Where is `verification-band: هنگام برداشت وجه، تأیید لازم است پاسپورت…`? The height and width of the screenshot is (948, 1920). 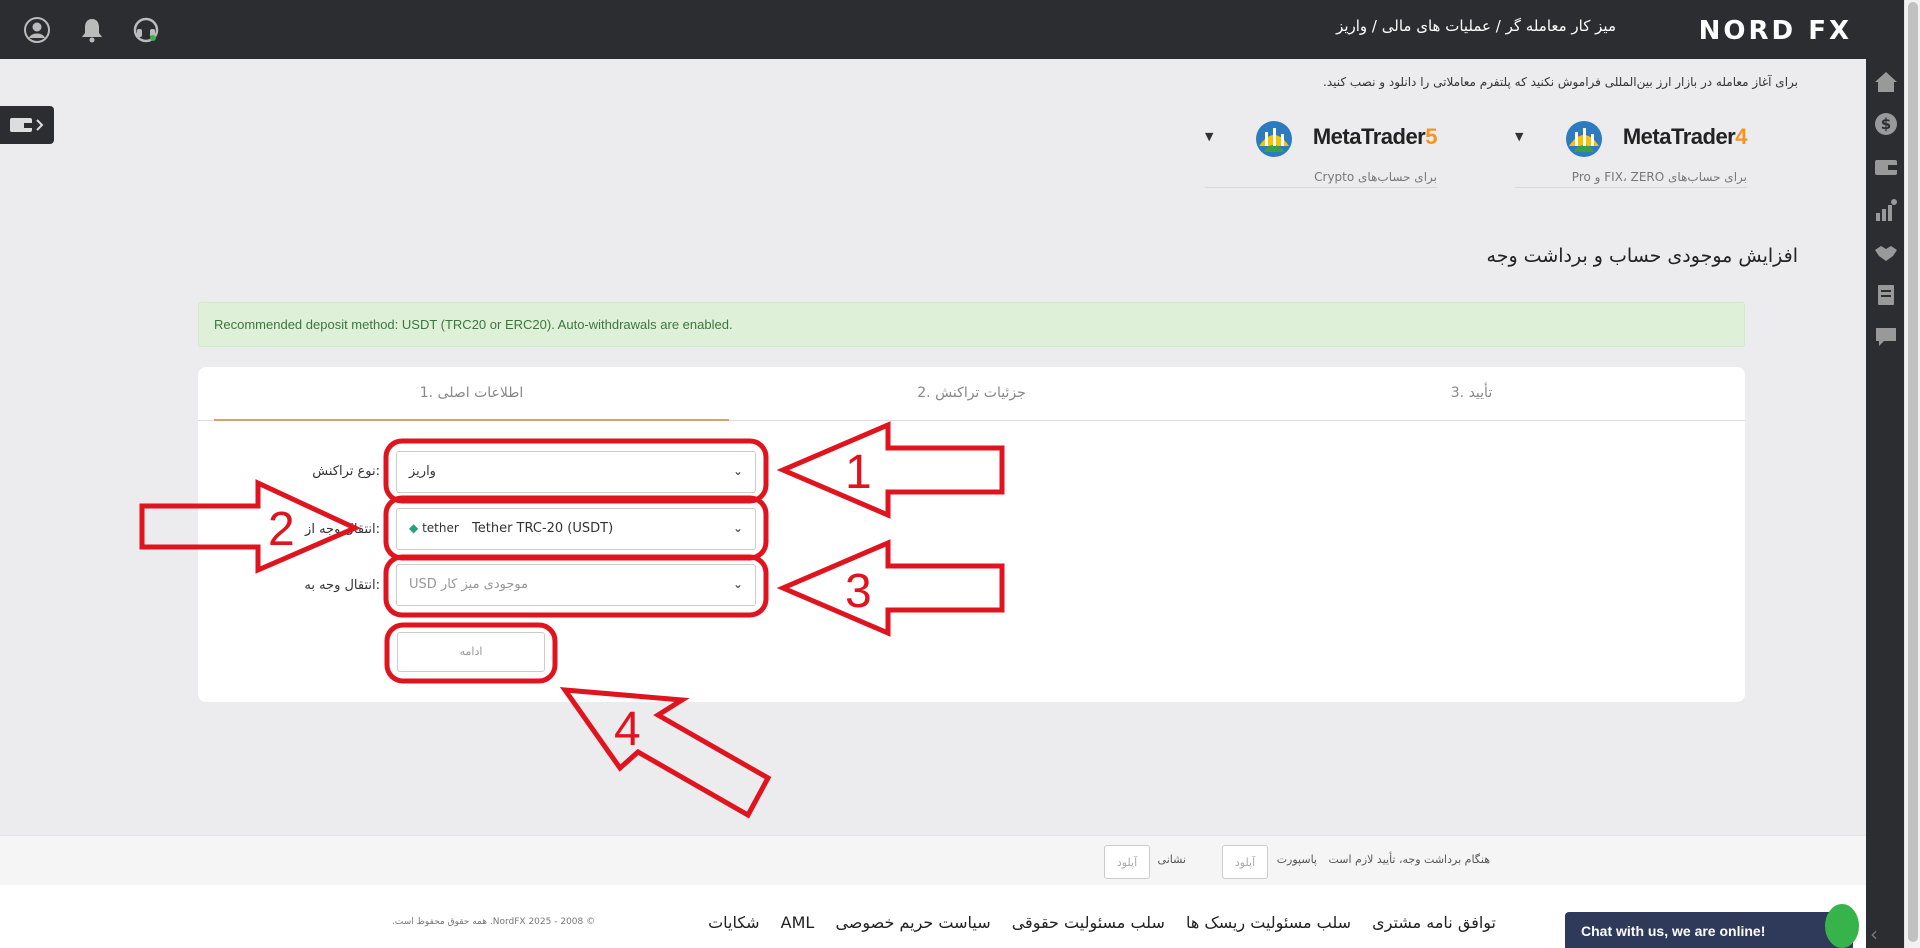
verification-band: هنگام برداشت وجه، تأیید لازم است پاسپورت… is located at coordinates (933, 860).